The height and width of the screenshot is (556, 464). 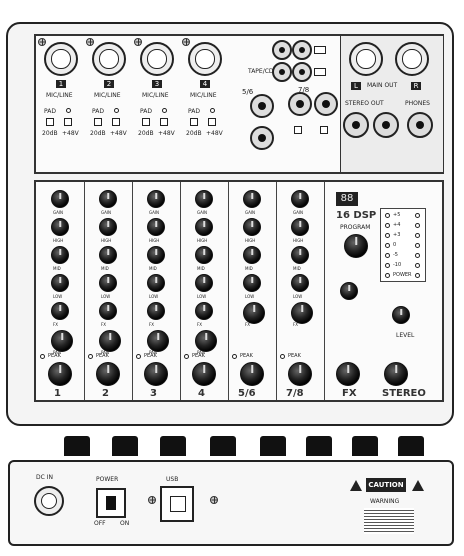 I want to click on usb-port, so click(x=177, y=504).